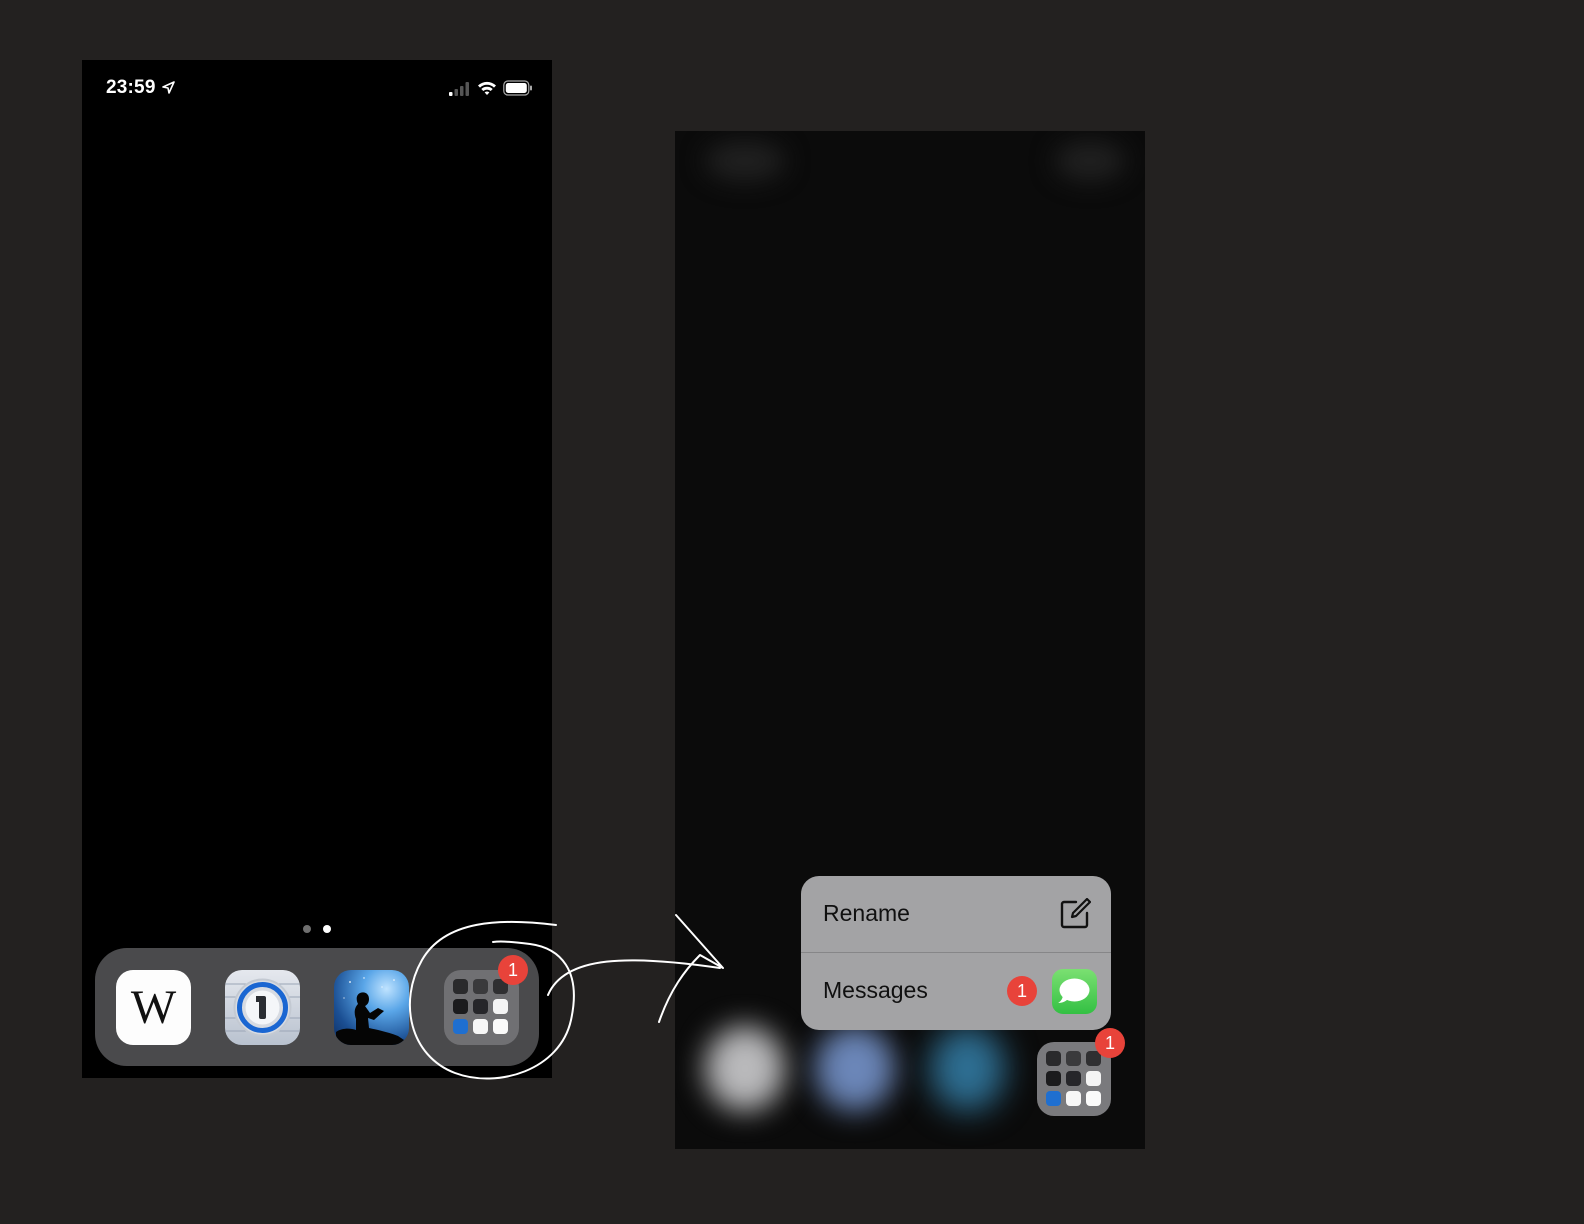 Image resolution: width=1584 pixels, height=1224 pixels. I want to click on context-menu: Rename Messages 1, so click(956, 953).